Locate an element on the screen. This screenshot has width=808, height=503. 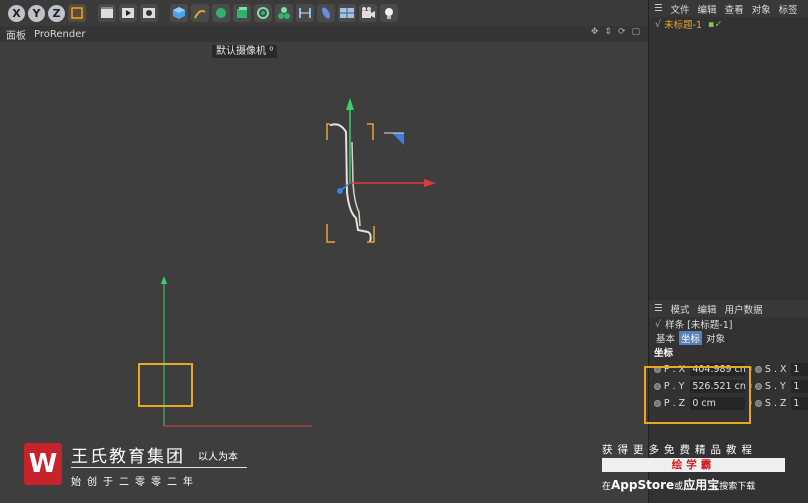
extrude-icon is located at coordinates (242, 13).